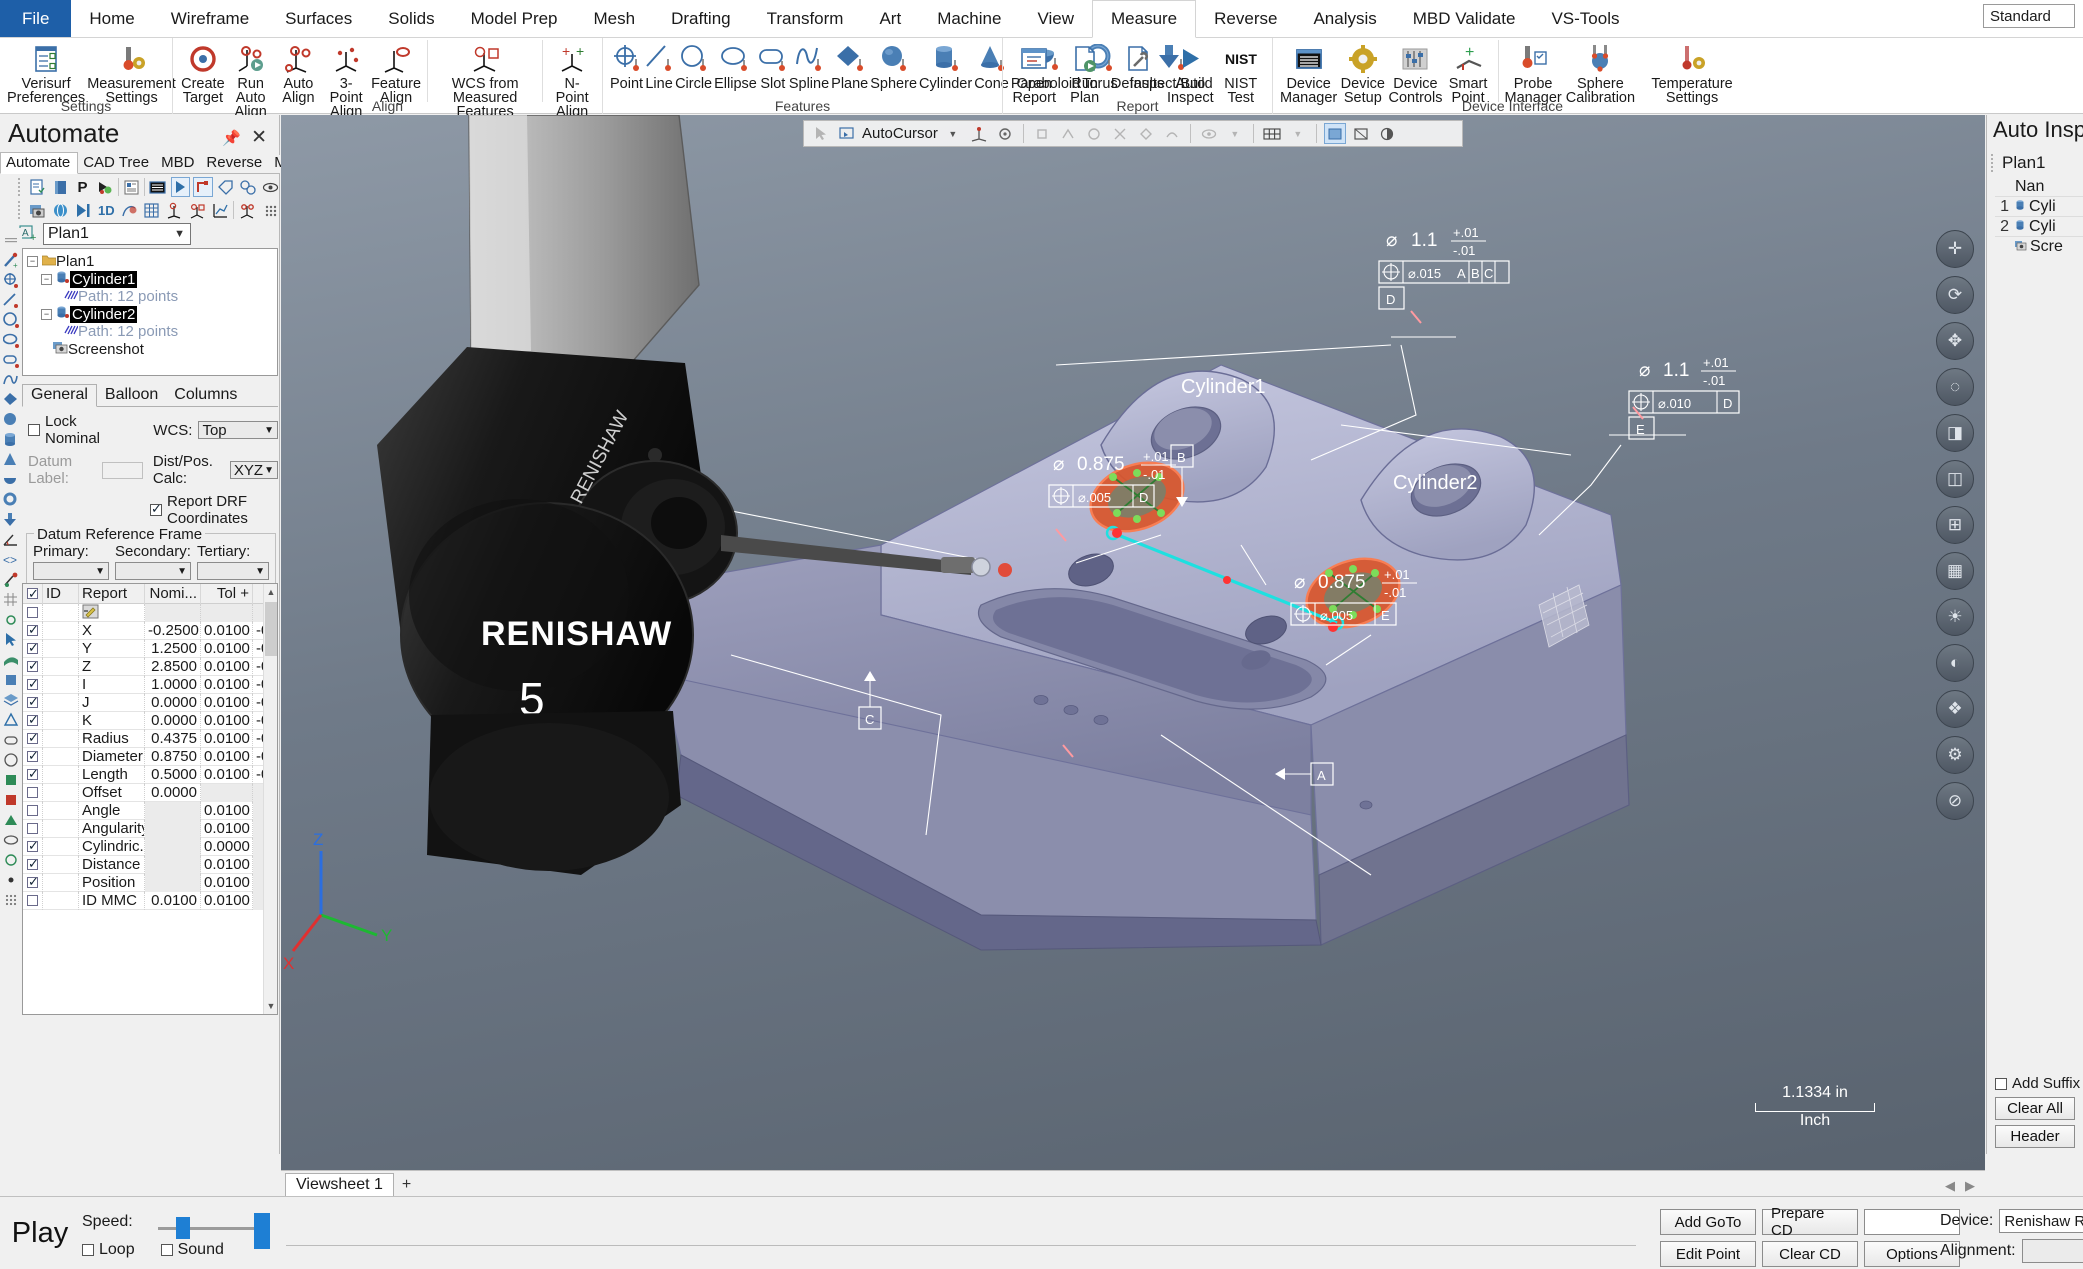 This screenshot has height=1269, width=2083. I want to click on workspace-selector: Standard, so click(2029, 16).